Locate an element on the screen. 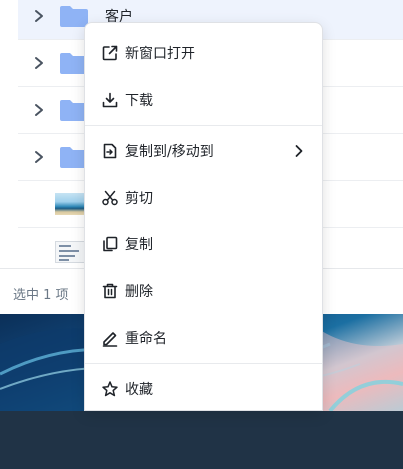 This screenshot has width=403, height=469. menu-item-label: 下载 is located at coordinates (139, 101).